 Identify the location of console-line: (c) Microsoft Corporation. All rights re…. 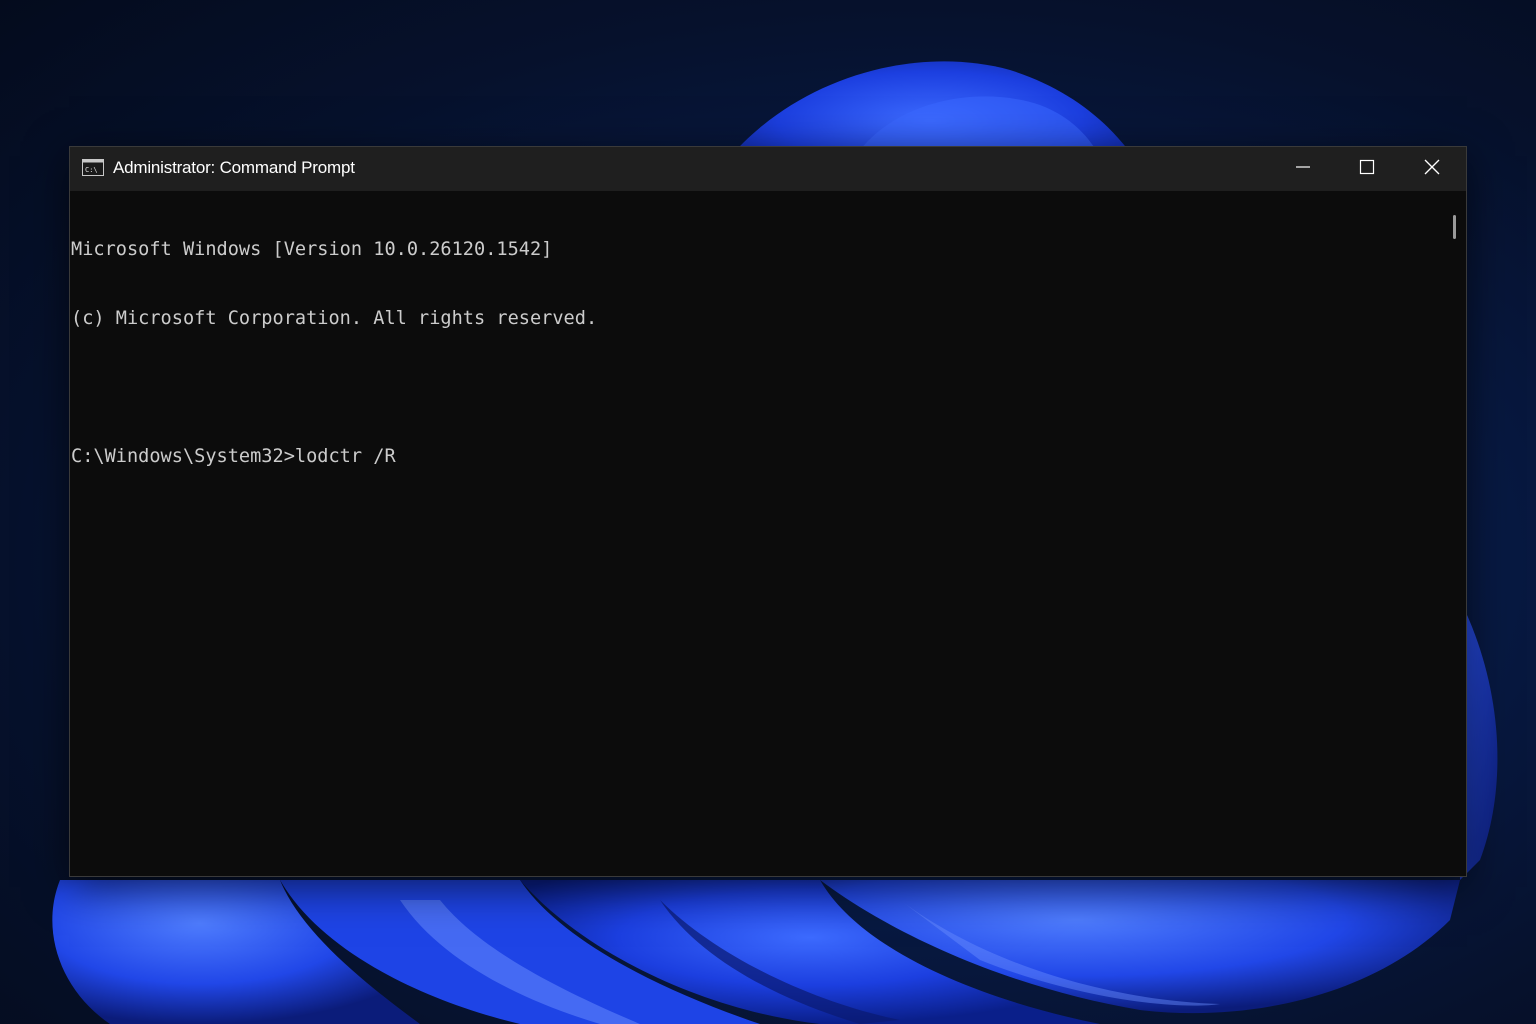
(334, 318).